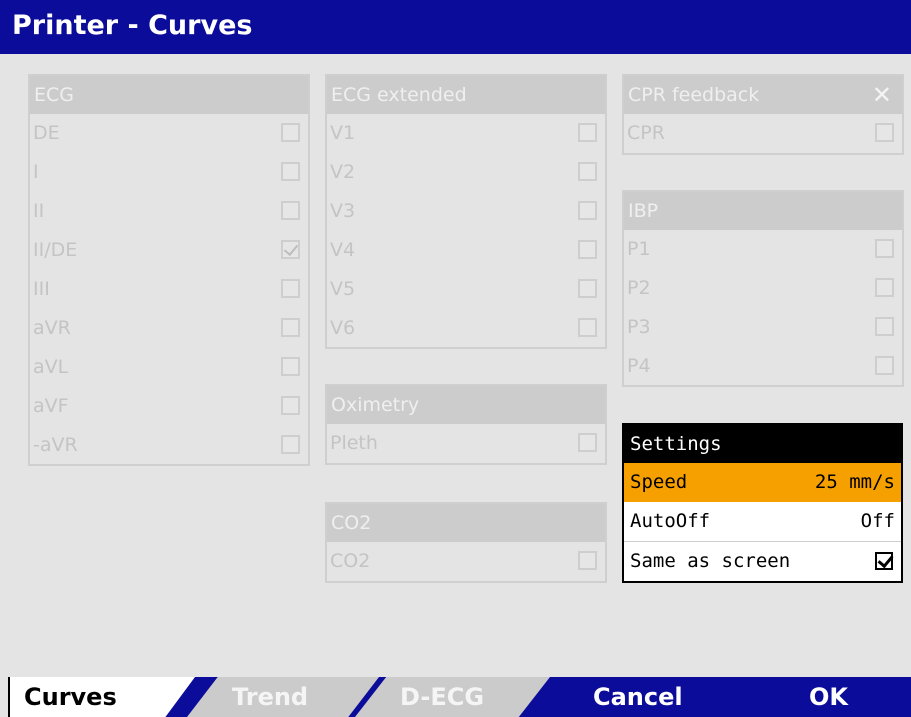 The width and height of the screenshot is (911, 717). I want to click on ok-button: OK, so click(828, 697).